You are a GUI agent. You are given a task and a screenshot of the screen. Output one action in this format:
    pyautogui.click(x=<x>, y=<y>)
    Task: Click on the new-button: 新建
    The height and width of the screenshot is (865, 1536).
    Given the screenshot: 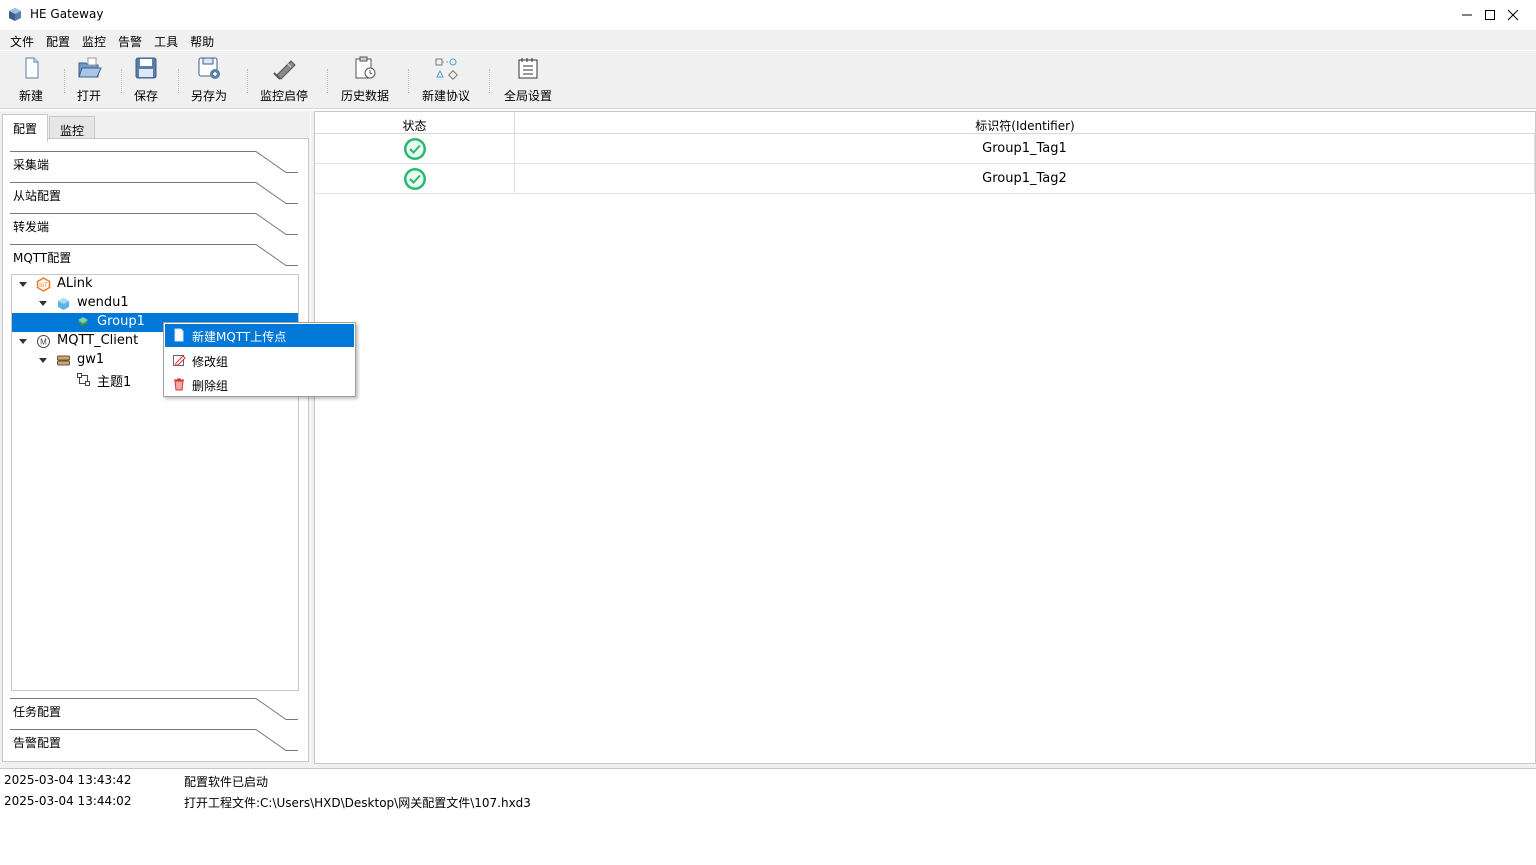 What is the action you would take?
    pyautogui.click(x=31, y=81)
    